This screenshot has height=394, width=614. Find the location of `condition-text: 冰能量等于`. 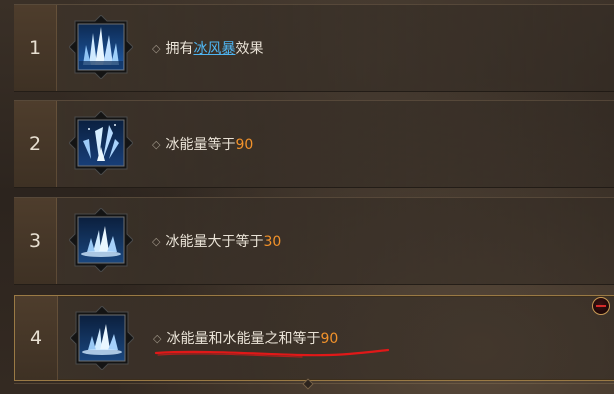

condition-text: 冰能量等于 is located at coordinates (200, 145).